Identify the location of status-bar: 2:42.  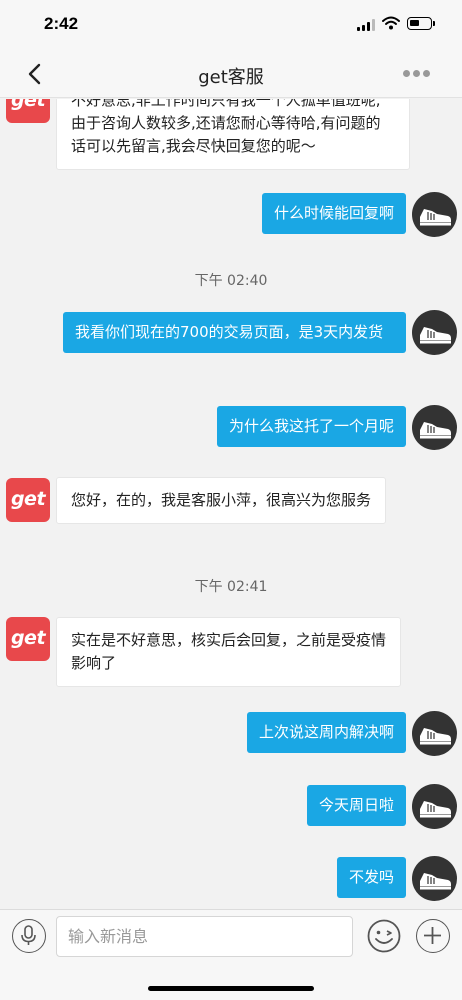
(231, 25).